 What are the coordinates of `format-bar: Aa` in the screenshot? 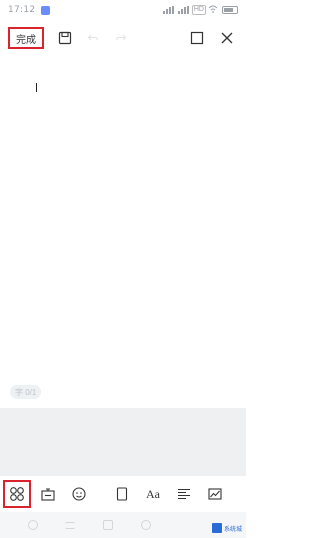 It's located at (123, 494).